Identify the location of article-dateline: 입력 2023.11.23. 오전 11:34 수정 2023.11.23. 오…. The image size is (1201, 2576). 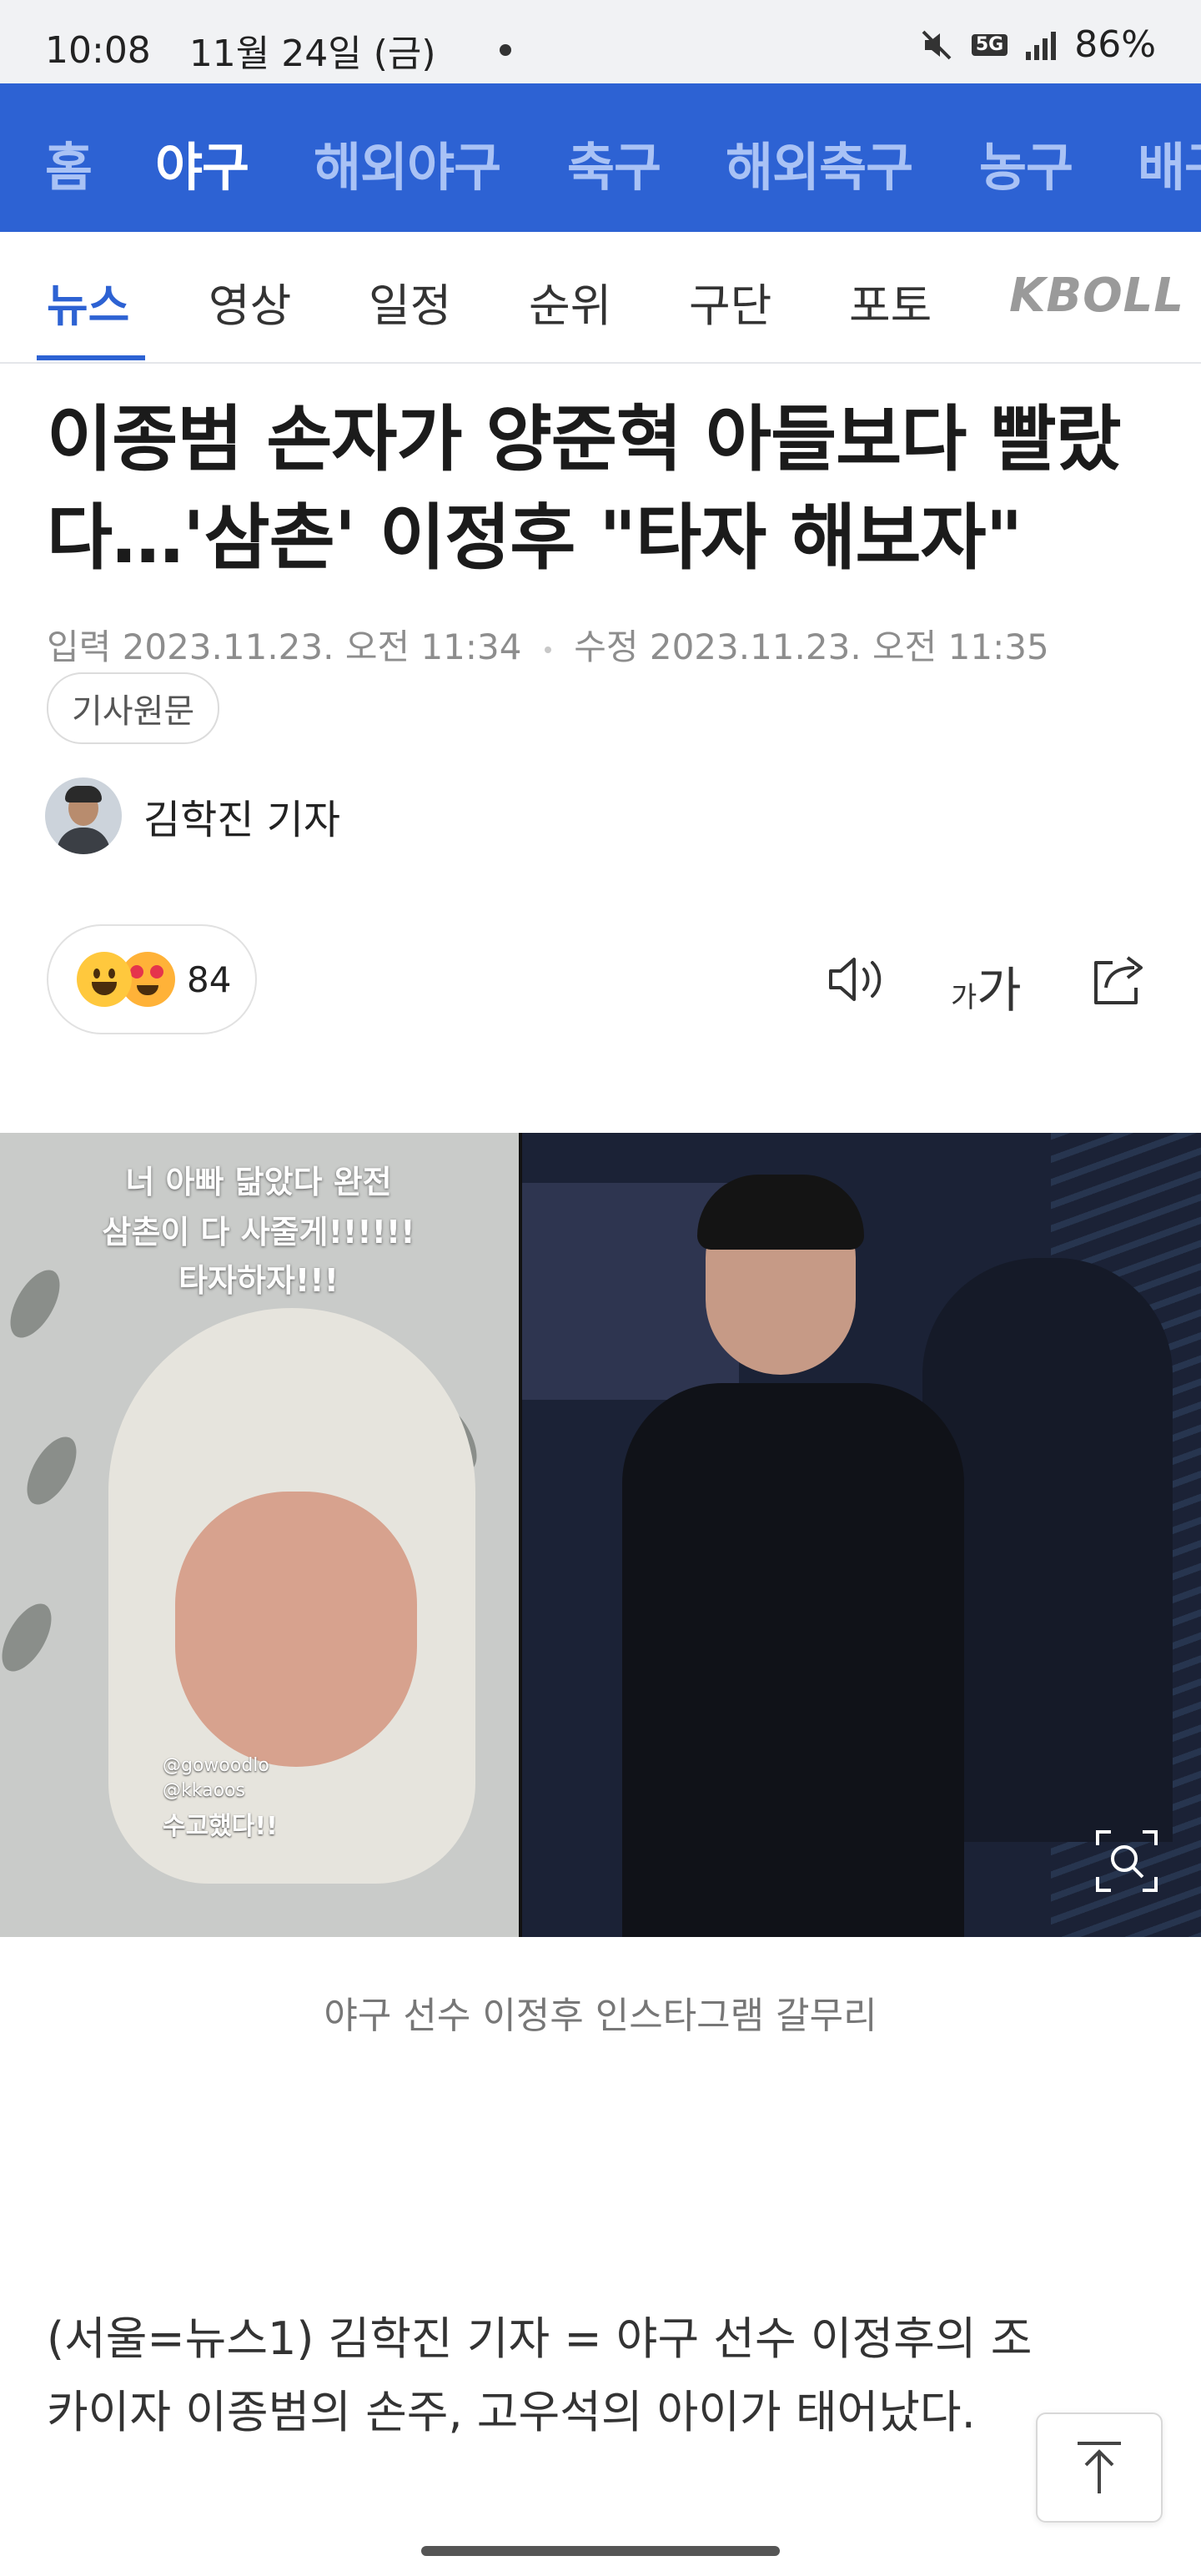
(548, 644).